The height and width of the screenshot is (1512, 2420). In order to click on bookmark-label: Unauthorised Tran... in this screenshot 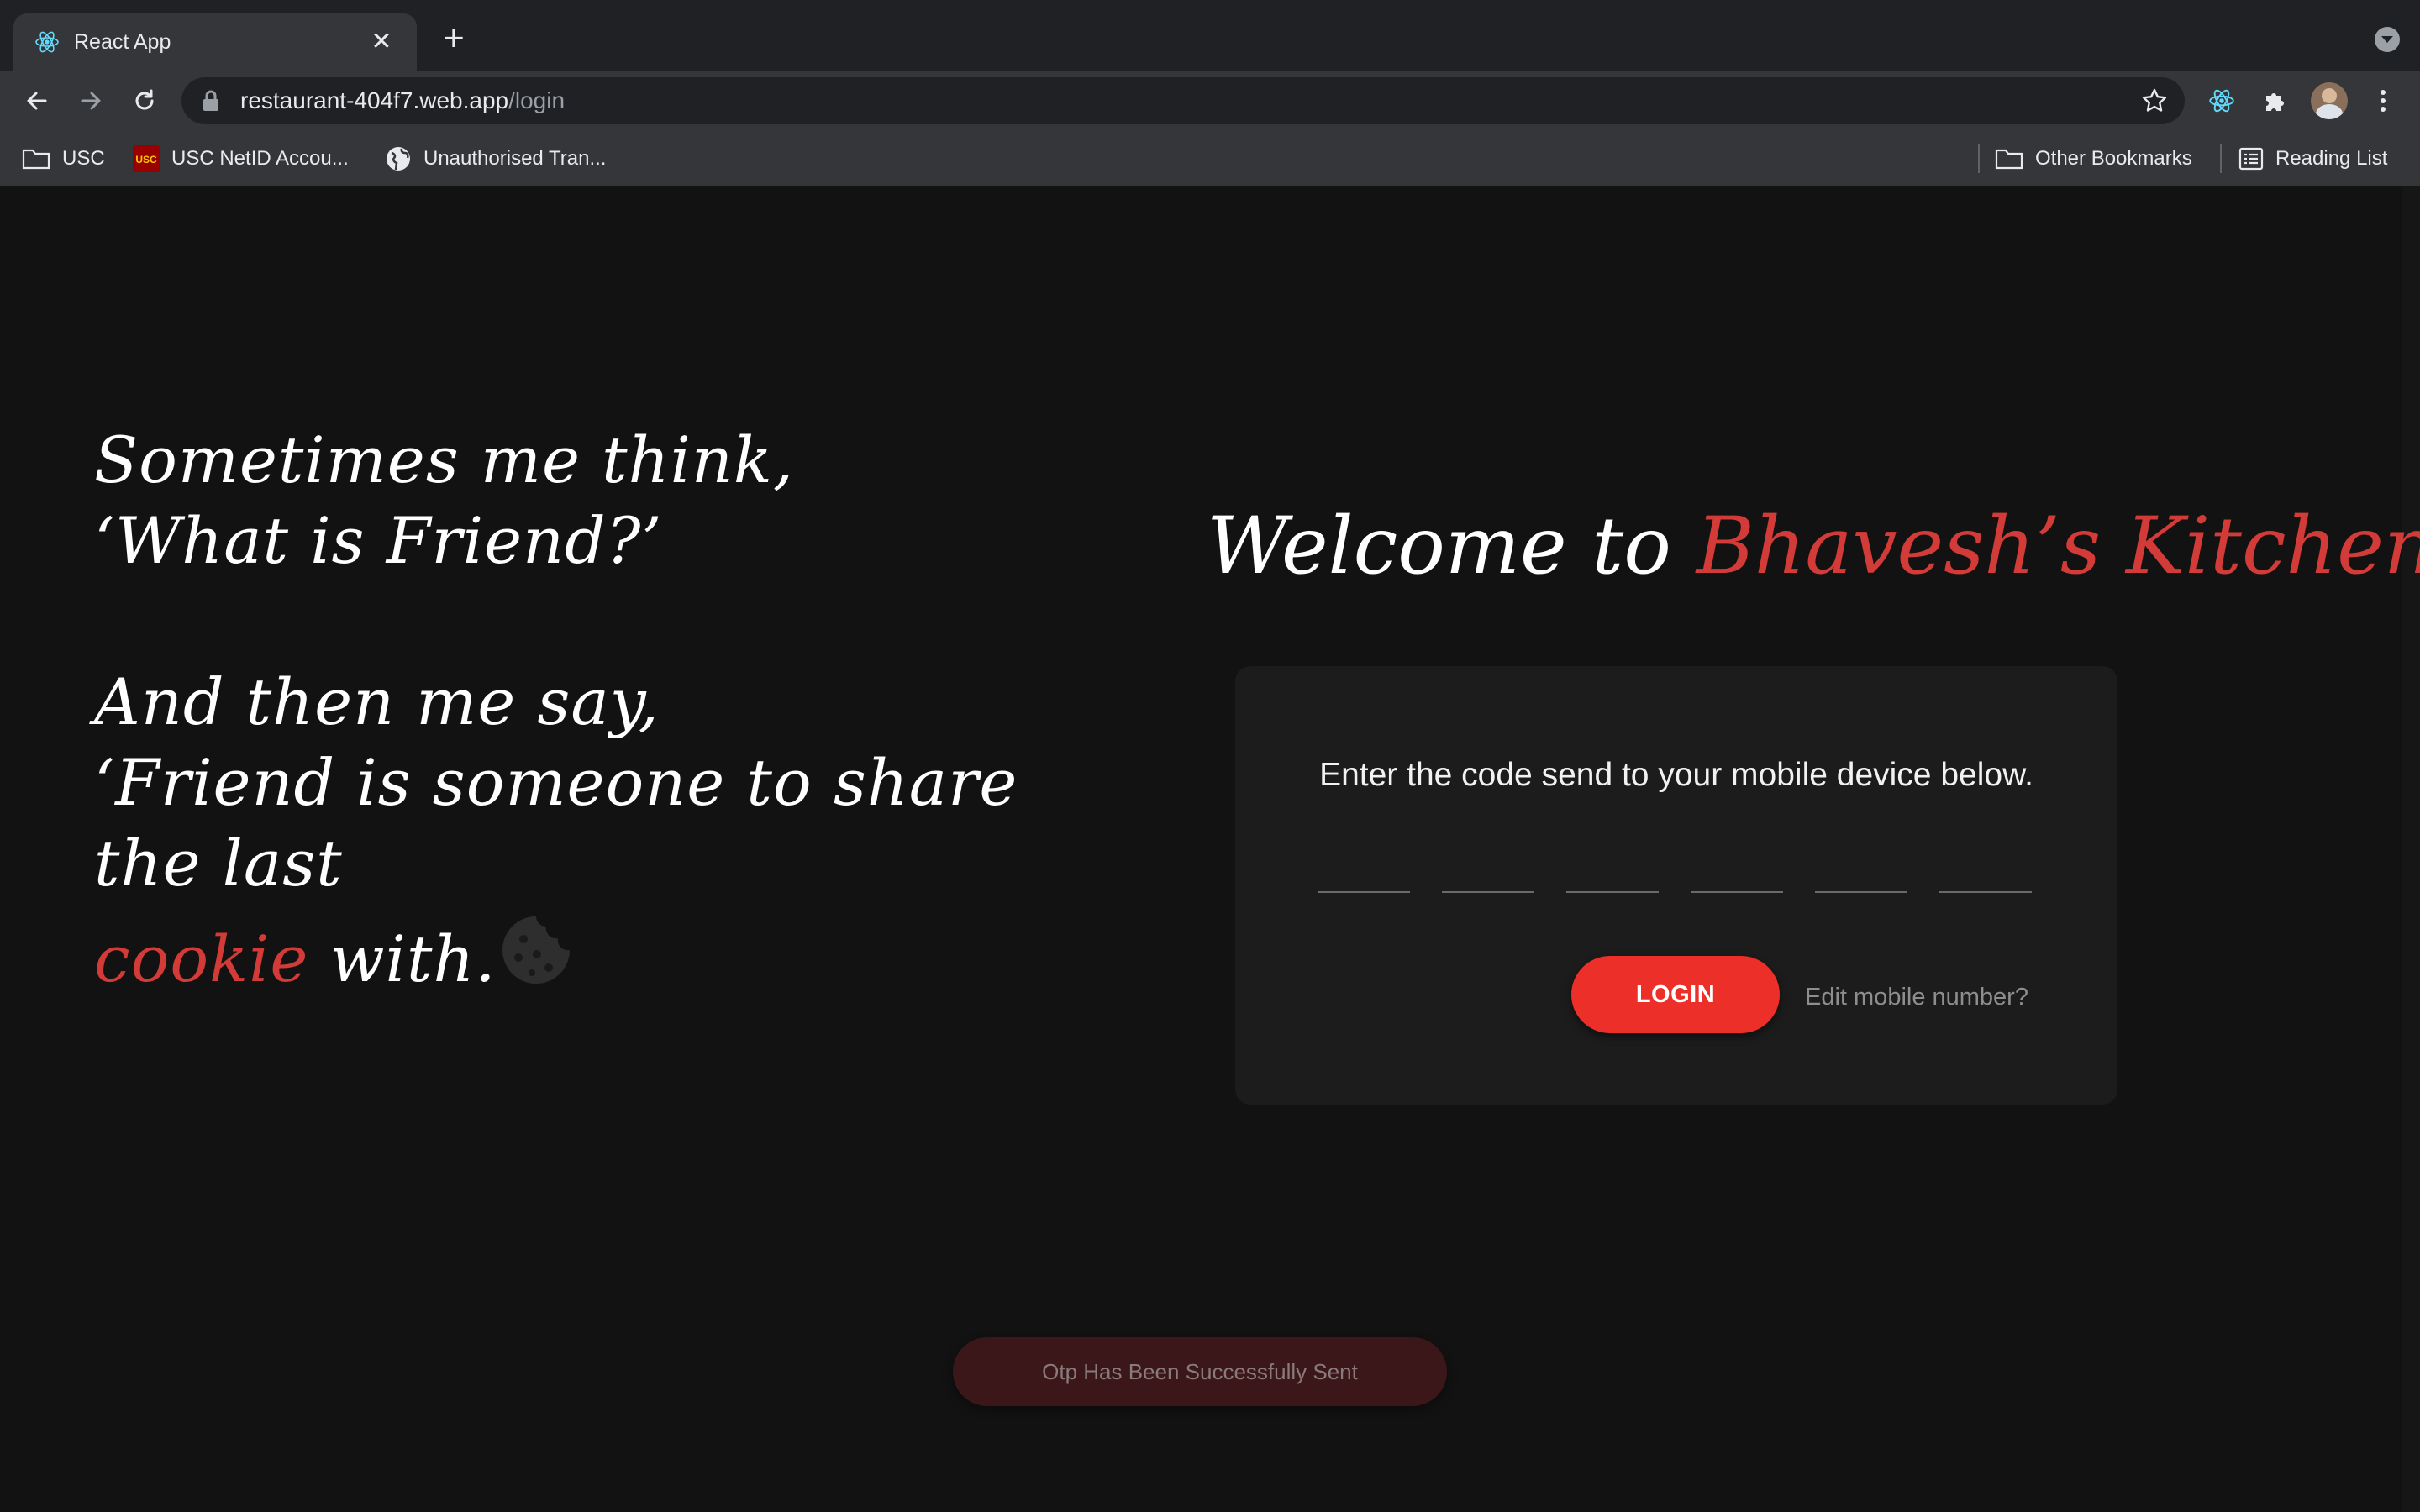, I will do `click(515, 158)`.